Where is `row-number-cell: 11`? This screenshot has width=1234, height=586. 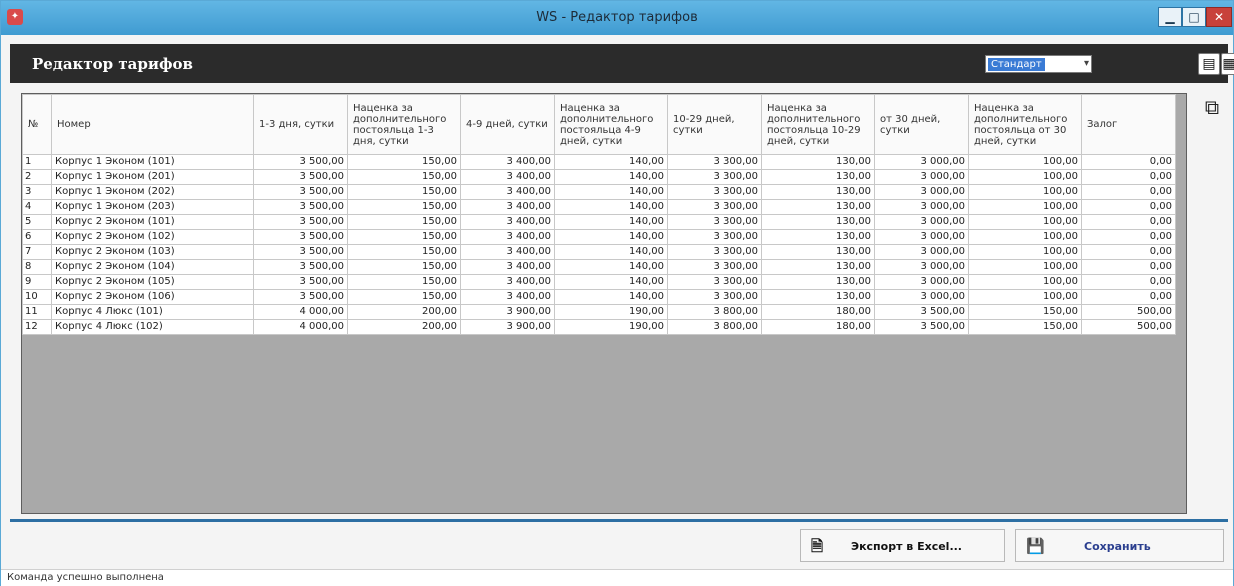 row-number-cell: 11 is located at coordinates (37, 312).